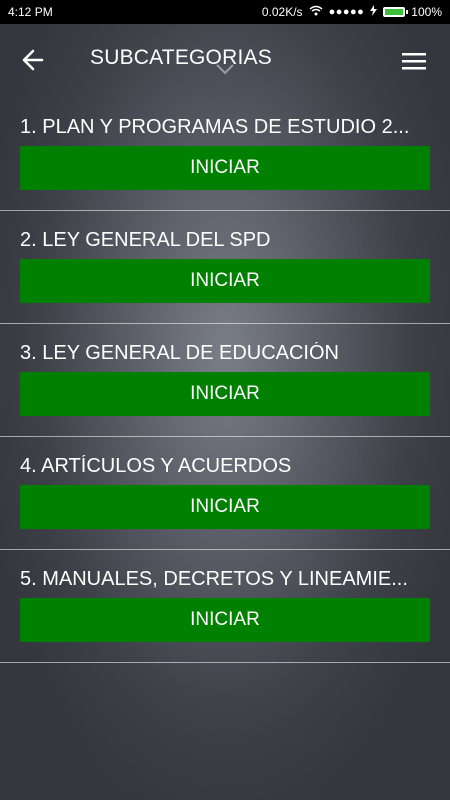 This screenshot has height=800, width=450. I want to click on app-bar: SUBCATEGORIAS, so click(225, 60).